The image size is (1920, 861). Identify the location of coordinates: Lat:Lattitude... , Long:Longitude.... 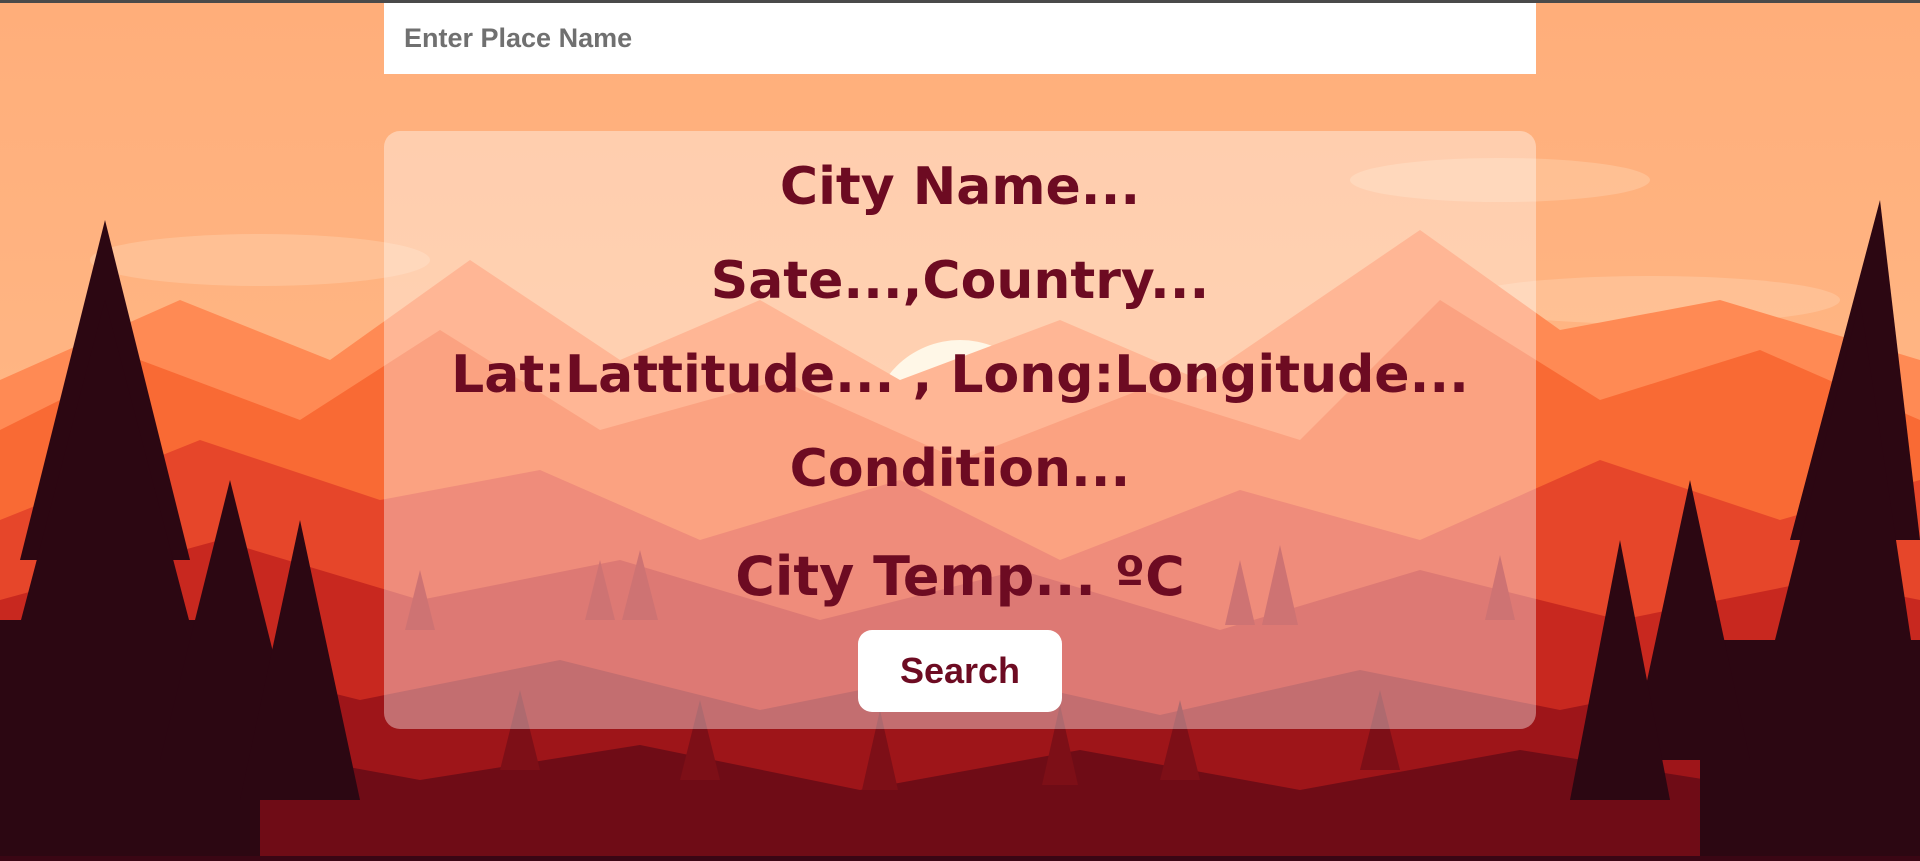
(960, 375).